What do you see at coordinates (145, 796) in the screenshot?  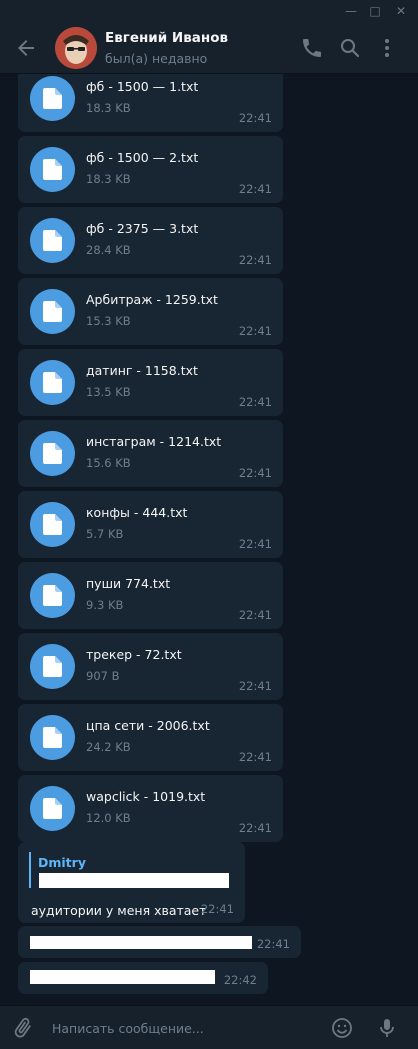 I see `file-name: wapclick - 1019.txt` at bounding box center [145, 796].